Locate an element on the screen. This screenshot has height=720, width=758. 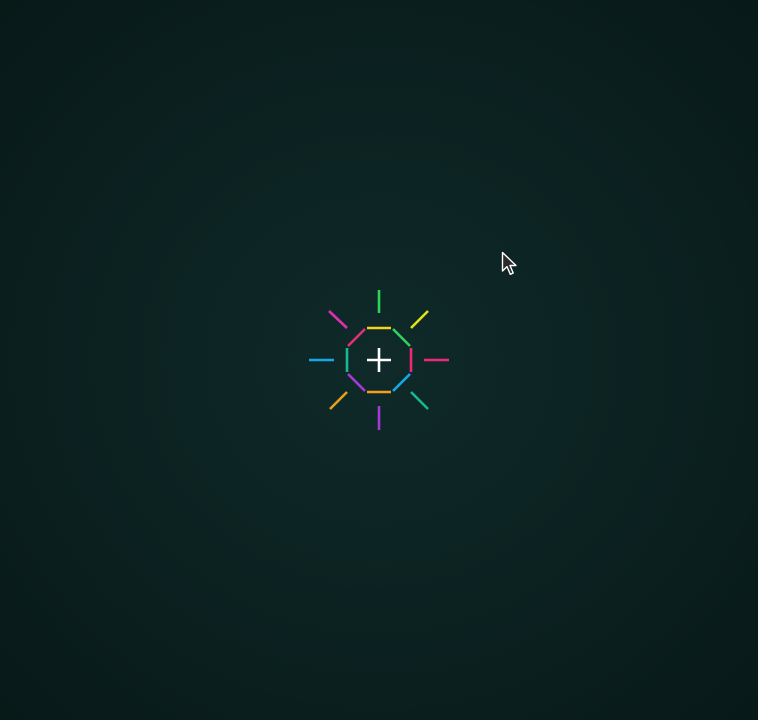
ray-north-west is located at coordinates (338, 319).